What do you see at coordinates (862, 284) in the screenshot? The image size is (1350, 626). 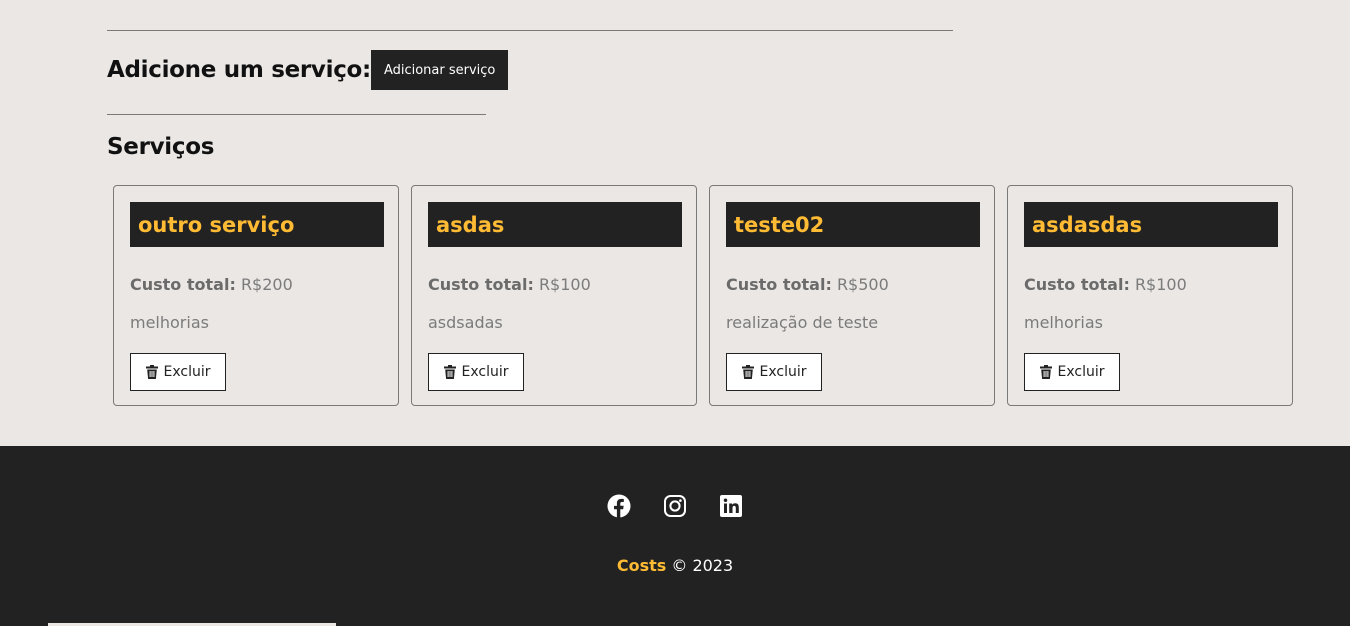 I see `cost-value: R$500` at bounding box center [862, 284].